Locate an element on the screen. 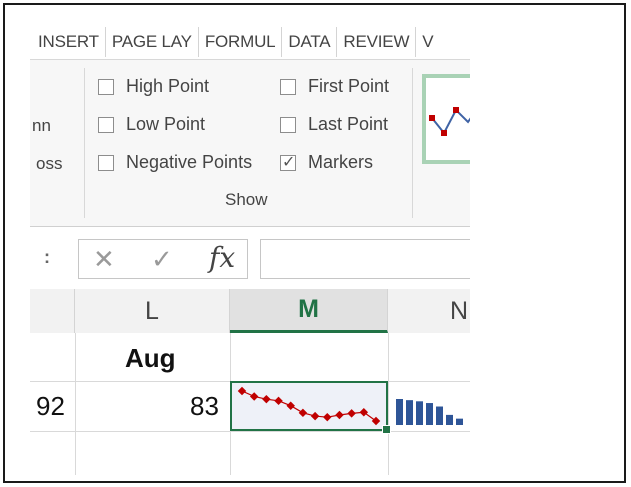 This screenshot has height=487, width=631. show-group-label: Show is located at coordinates (246, 199).